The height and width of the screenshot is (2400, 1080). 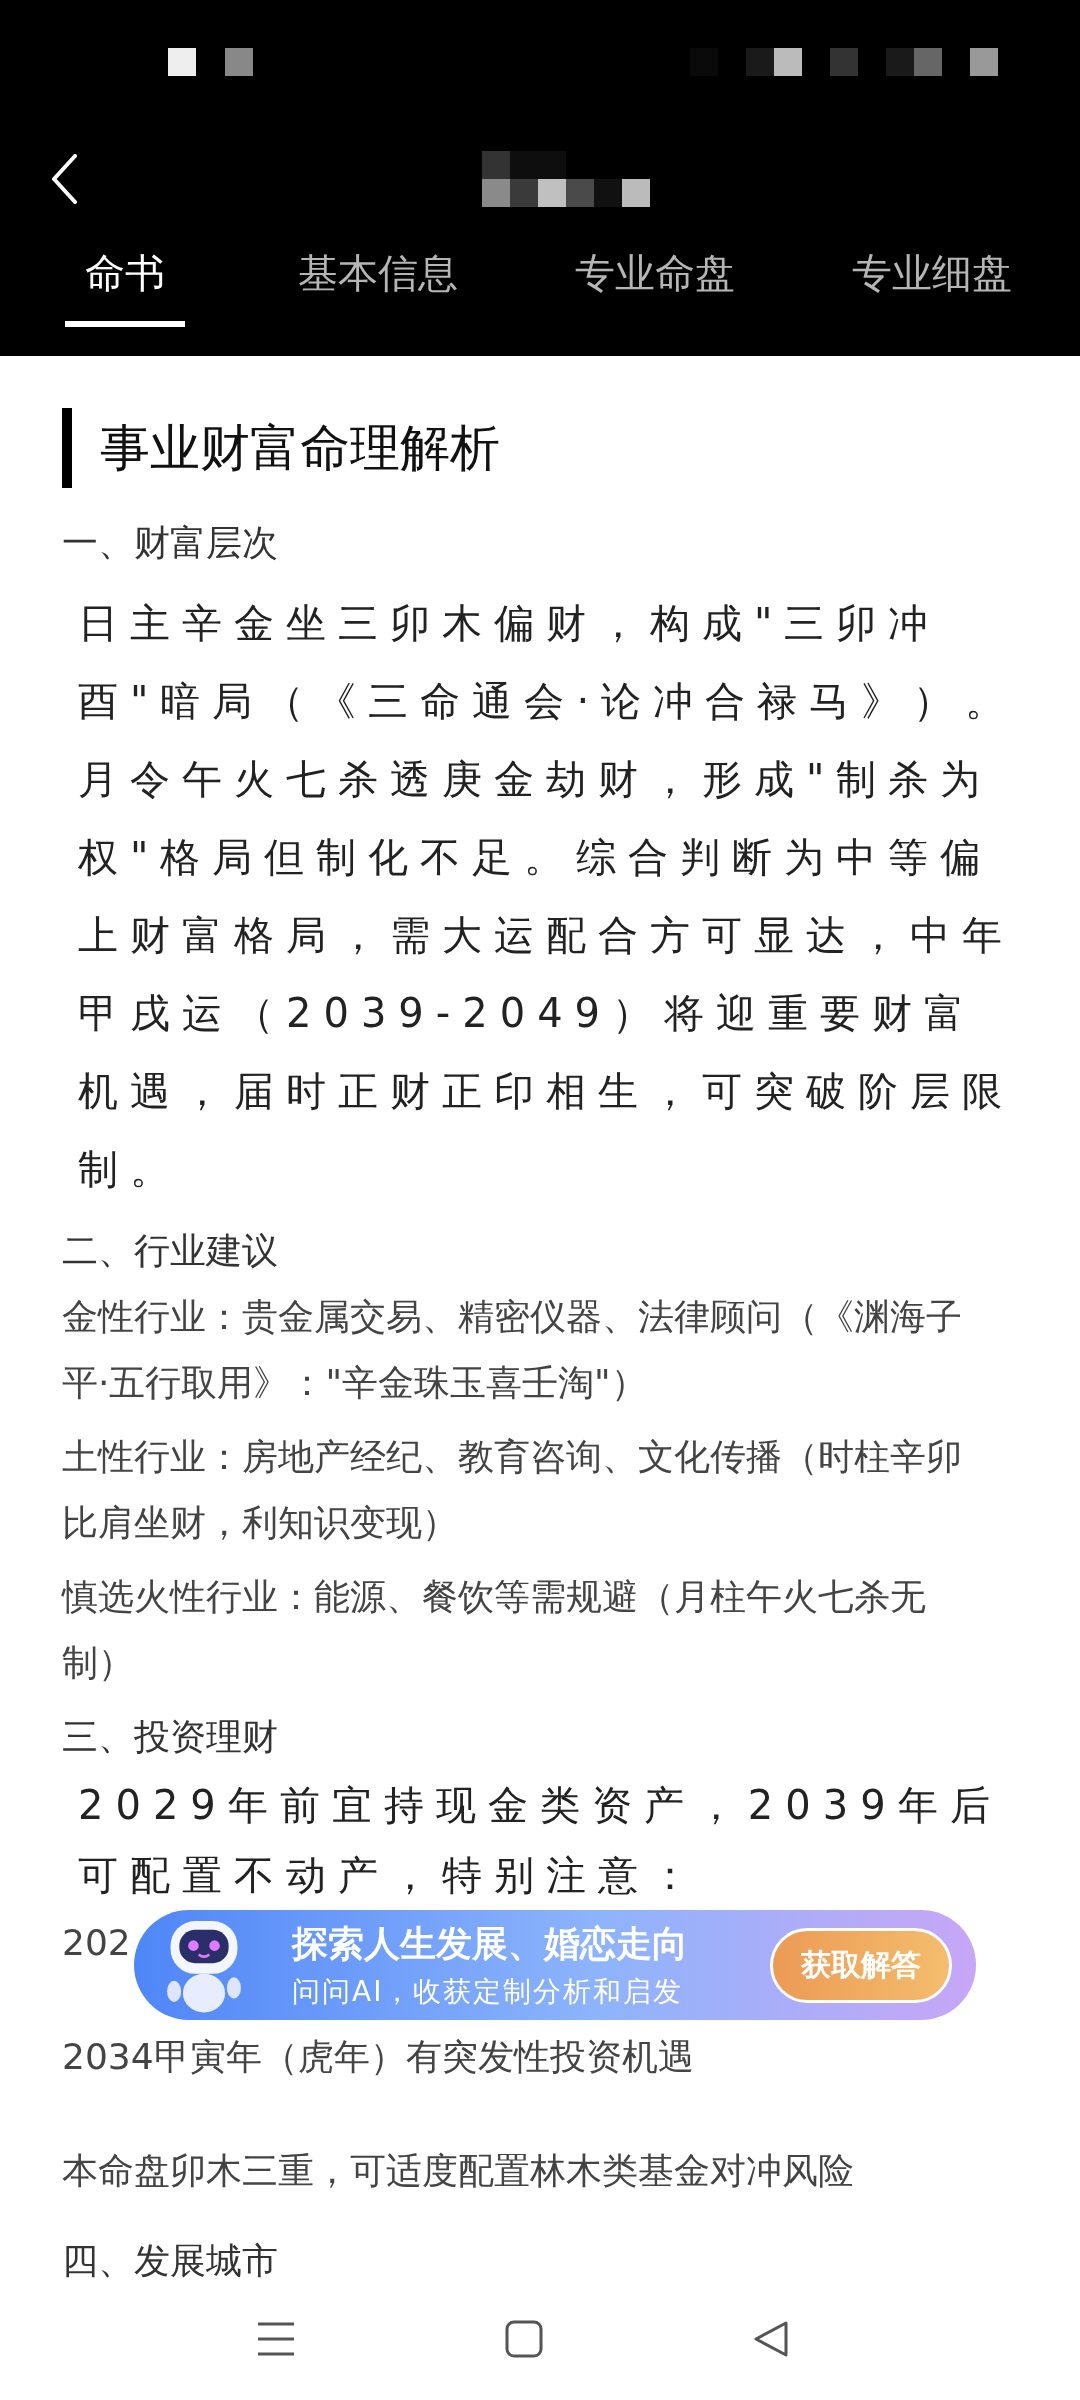 I want to click on tab: 基本信息, so click(x=377, y=280).